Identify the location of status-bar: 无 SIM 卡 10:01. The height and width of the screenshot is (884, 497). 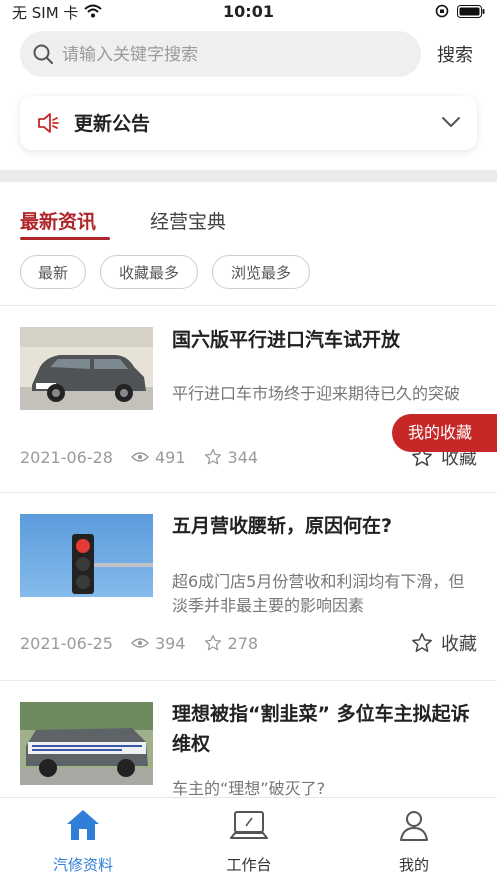
(248, 13).